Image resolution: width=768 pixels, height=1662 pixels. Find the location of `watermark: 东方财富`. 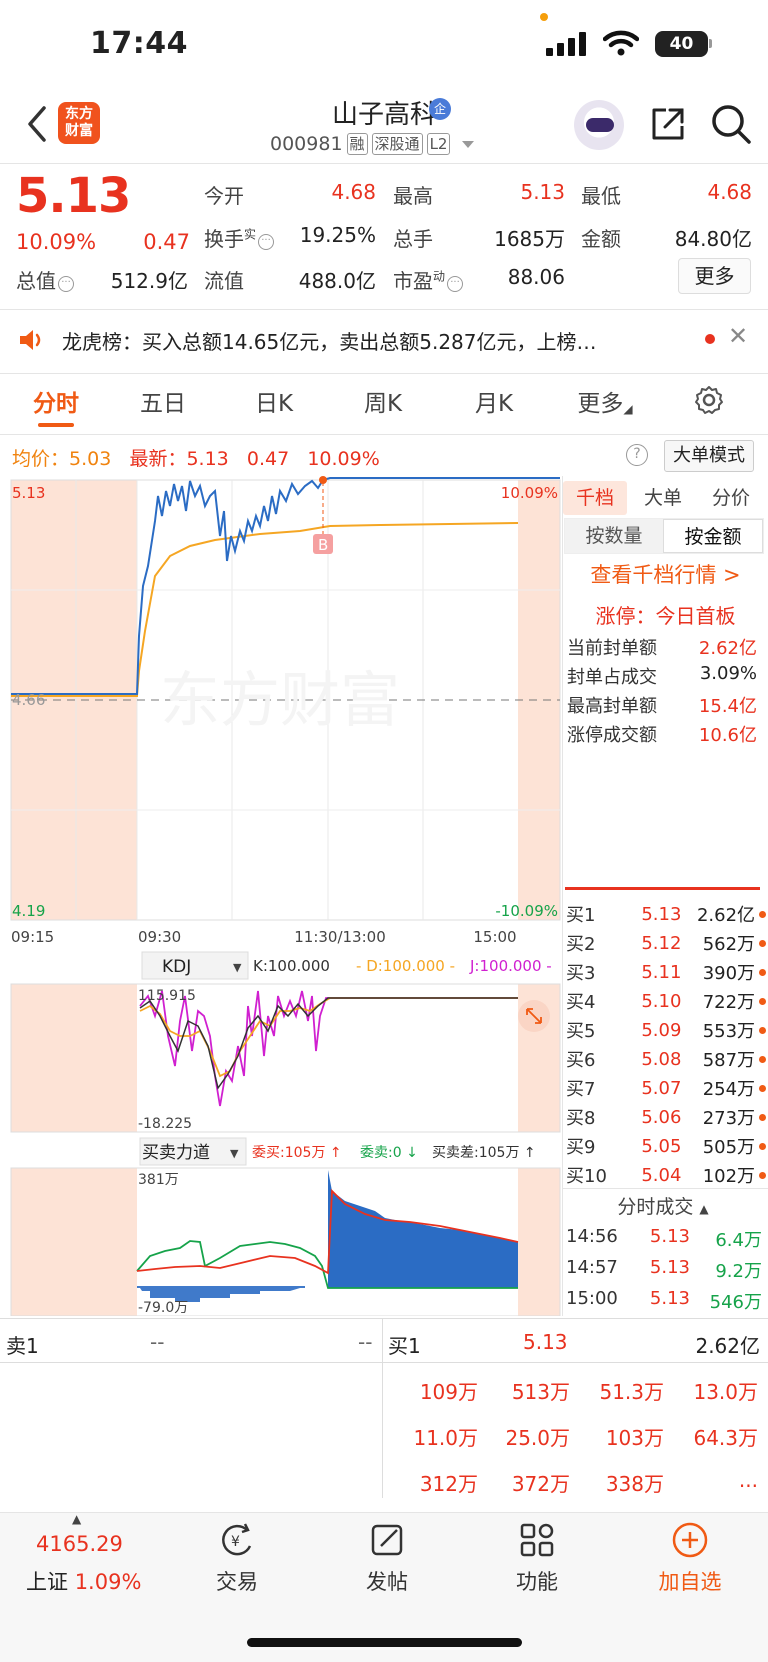

watermark: 东方财富 is located at coordinates (280, 700).